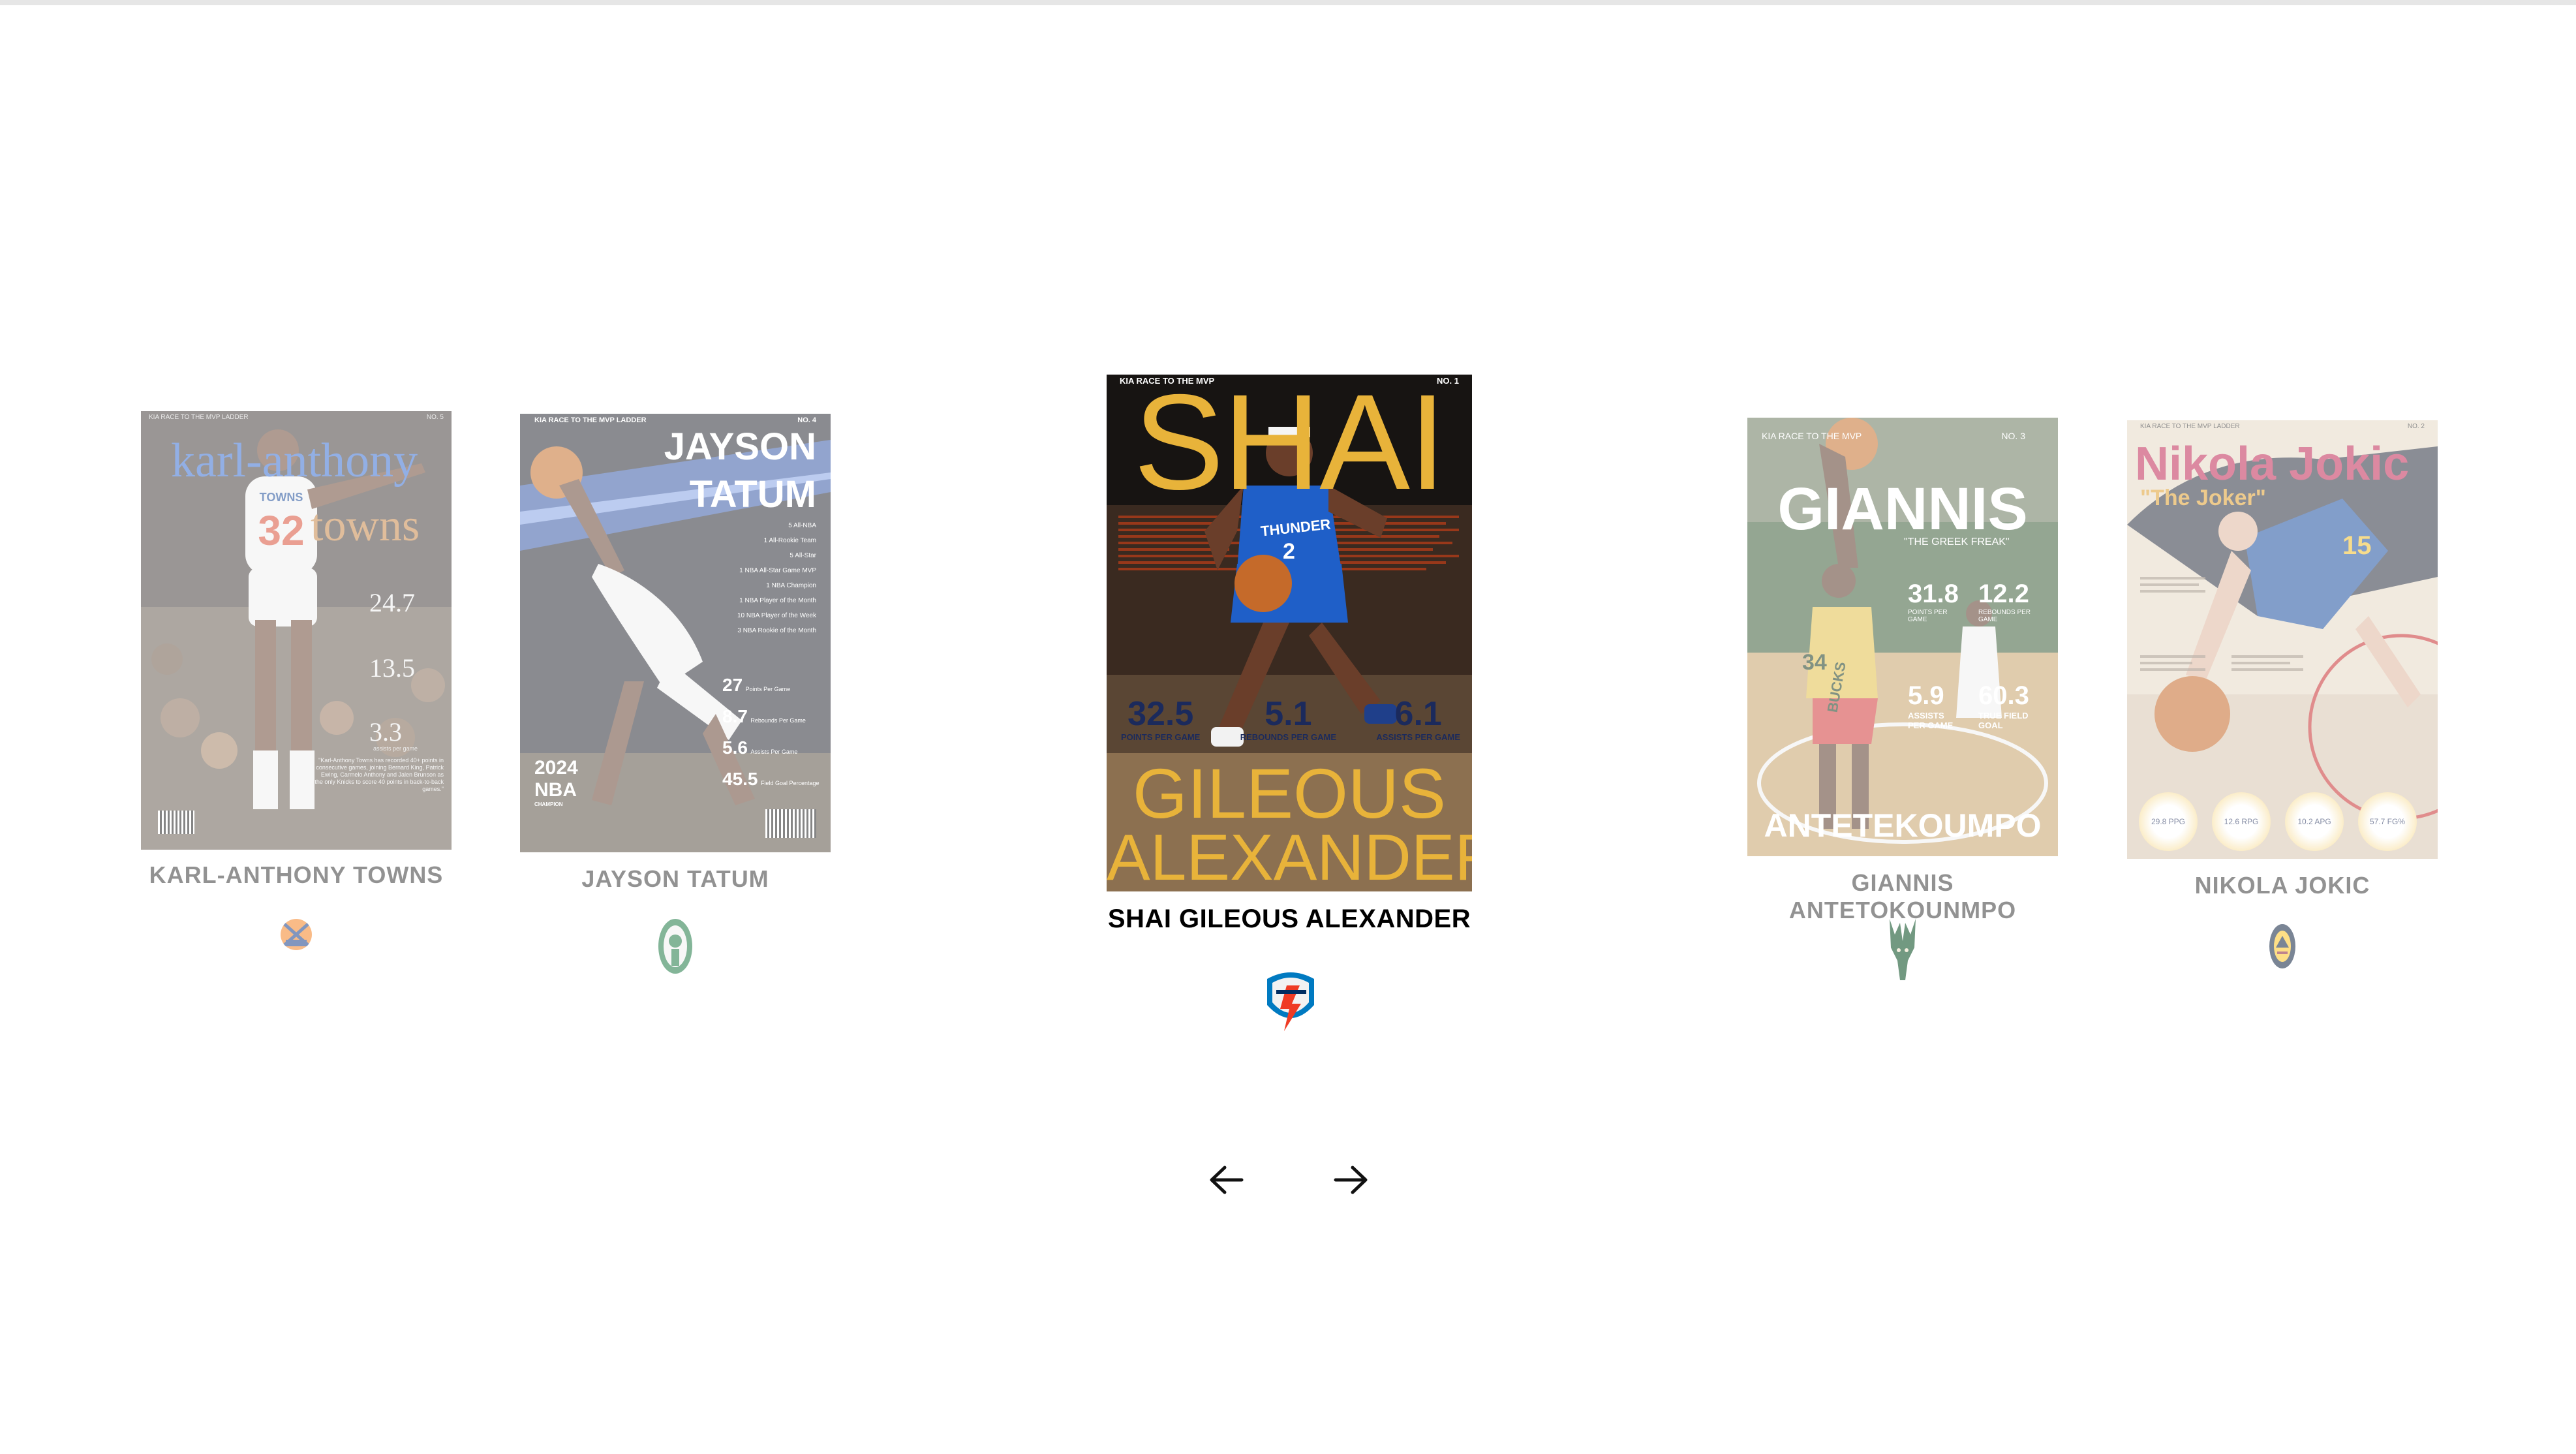 The image size is (2576, 1454). Describe the element at coordinates (735, 747) in the screenshot. I see `stat-value: 5.6` at that location.